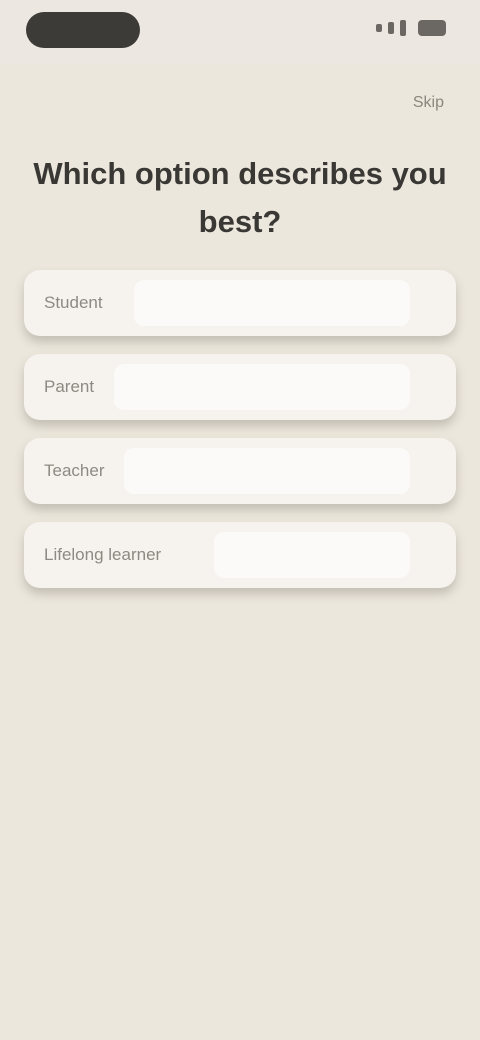 The width and height of the screenshot is (480, 1040). I want to click on wifi-icon, so click(403, 28).